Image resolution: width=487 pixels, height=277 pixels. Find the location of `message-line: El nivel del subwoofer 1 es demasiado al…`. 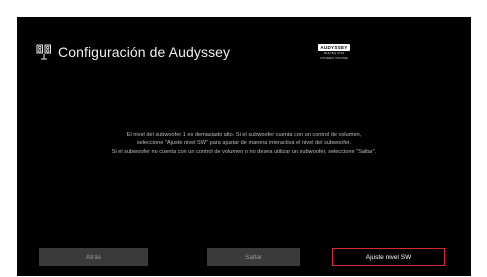

message-line: El nivel del subwoofer 1 es demasiado al… is located at coordinates (244, 135).